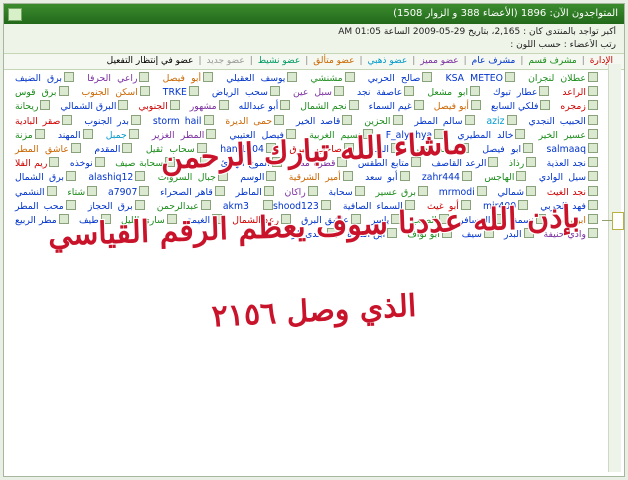  I want to click on member-name-link: مشهور, so click(203, 106).